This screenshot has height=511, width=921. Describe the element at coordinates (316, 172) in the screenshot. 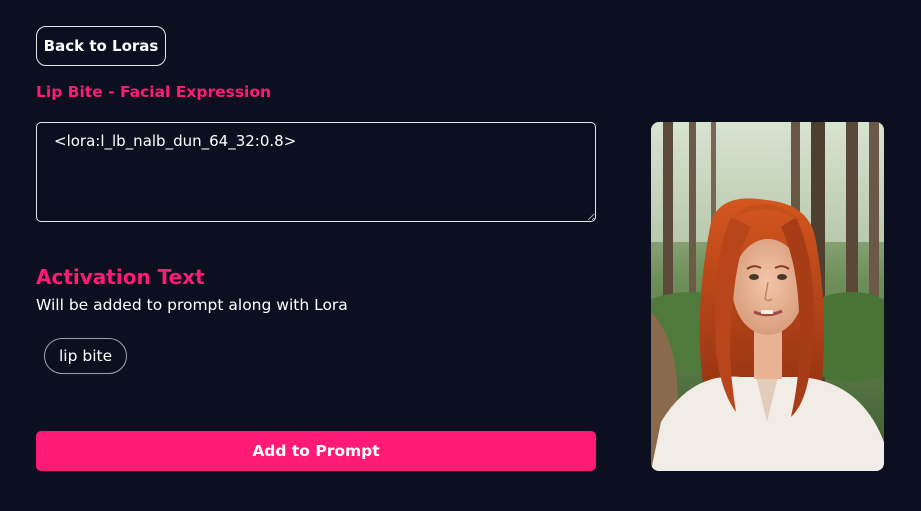

I see `lora-tag-textarea` at that location.